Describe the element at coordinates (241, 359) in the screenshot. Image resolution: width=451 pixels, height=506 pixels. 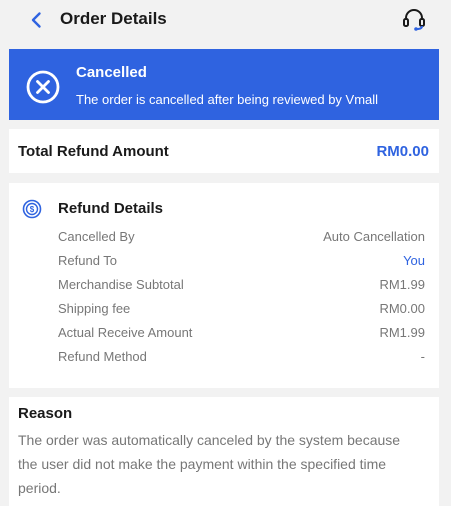
I see `refund-row-refund-method: Refund Method -` at that location.